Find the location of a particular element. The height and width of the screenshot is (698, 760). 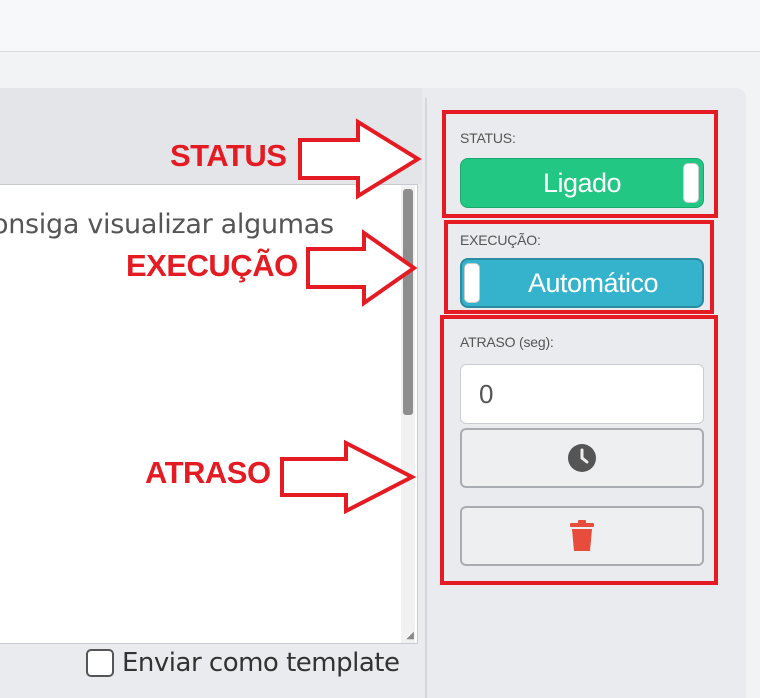

execution-arrow-icon is located at coordinates (362, 268).